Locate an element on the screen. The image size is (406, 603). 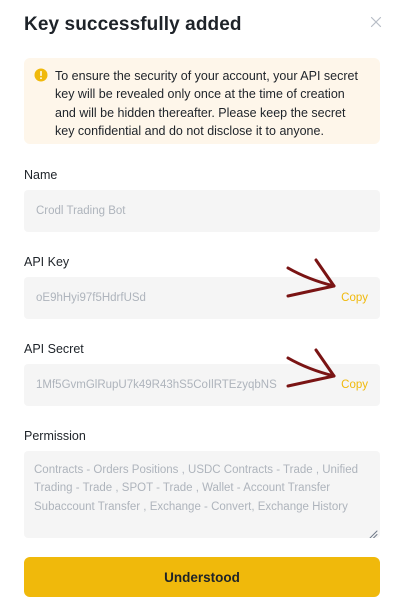
copy-api-key-button: Copy is located at coordinates (354, 298).